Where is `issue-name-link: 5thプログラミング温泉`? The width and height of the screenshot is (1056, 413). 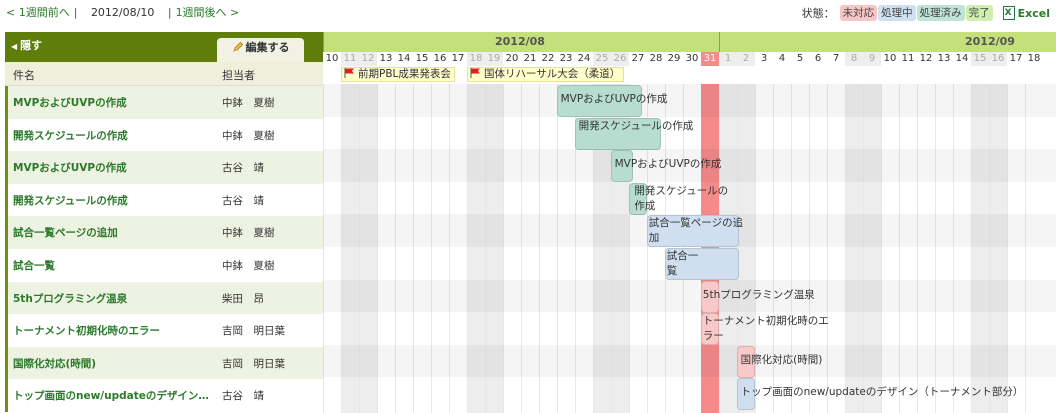
issue-name-link: 5thプログラミング温泉 is located at coordinates (113, 298).